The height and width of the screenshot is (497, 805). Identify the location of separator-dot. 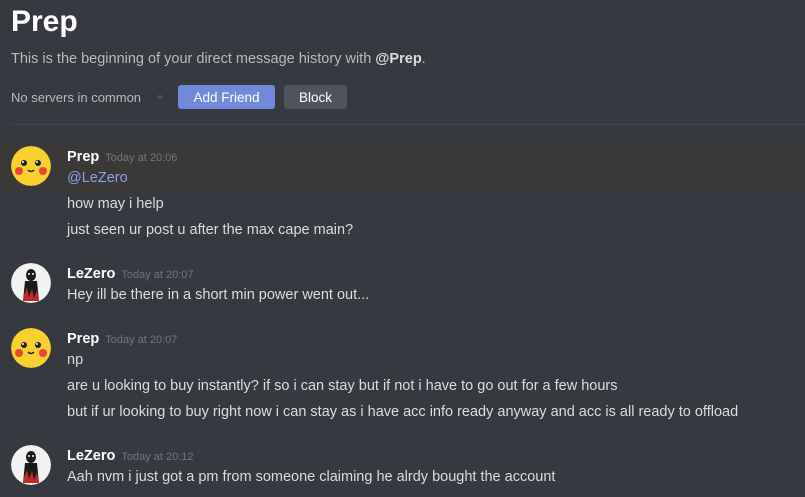
(160, 97).